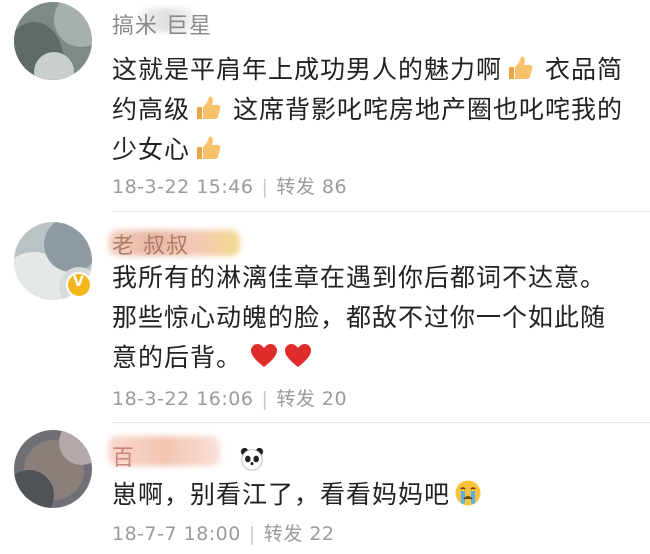 This screenshot has width=650, height=554. I want to click on repost-button: 转发 86, so click(311, 187).